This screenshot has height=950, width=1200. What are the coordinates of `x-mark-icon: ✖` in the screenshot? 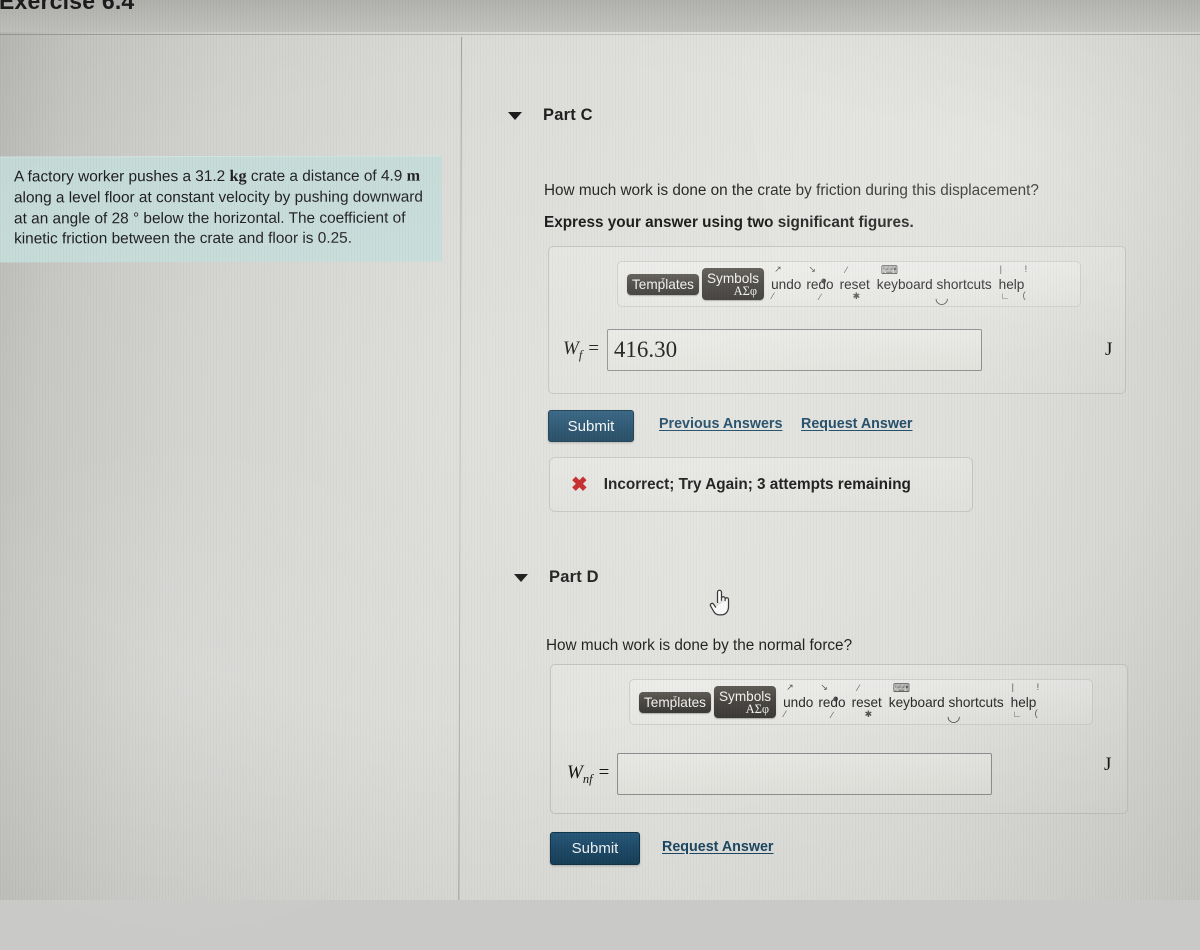 It's located at (579, 484).